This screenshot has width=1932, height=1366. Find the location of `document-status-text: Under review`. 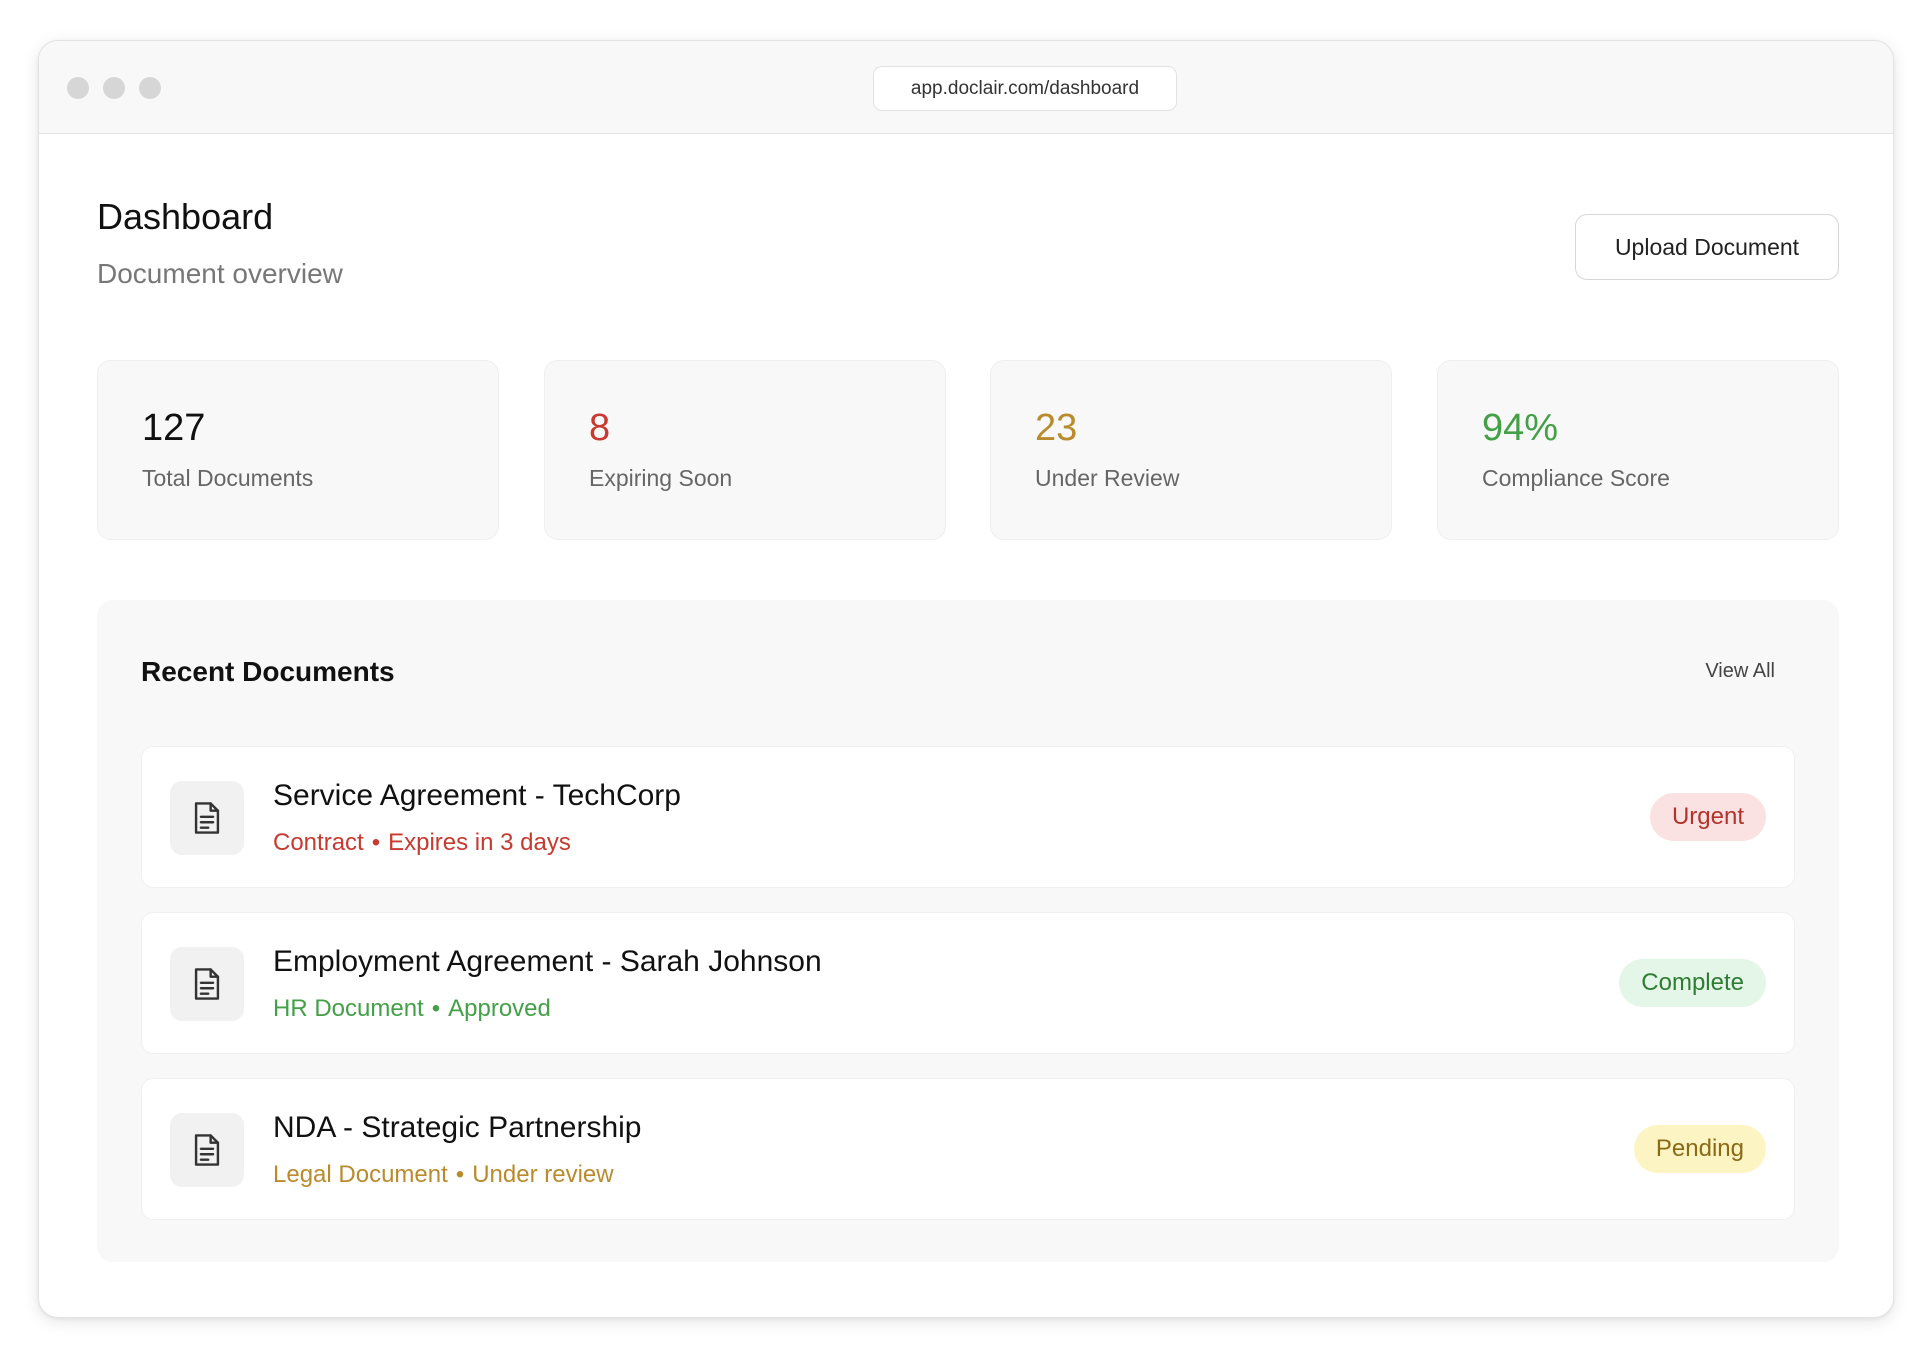

document-status-text: Under review is located at coordinates (543, 1174).